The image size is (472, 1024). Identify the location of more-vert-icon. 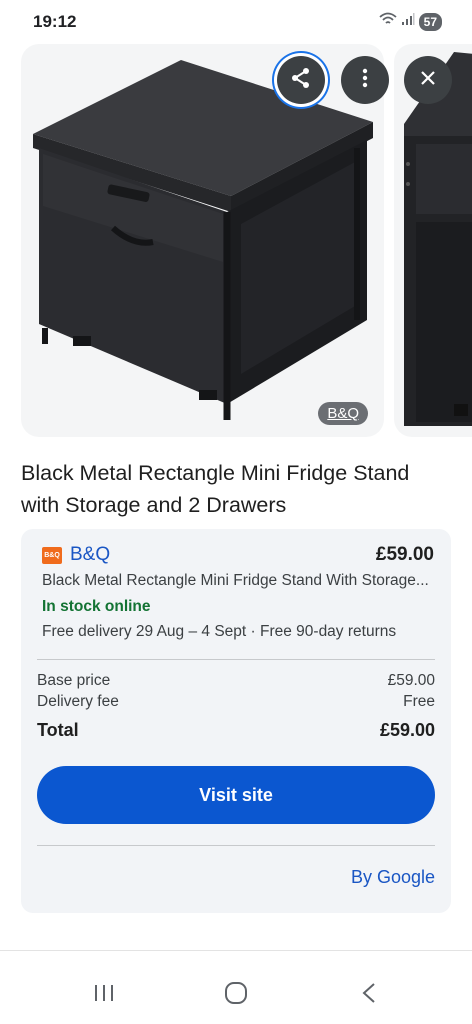
(365, 80).